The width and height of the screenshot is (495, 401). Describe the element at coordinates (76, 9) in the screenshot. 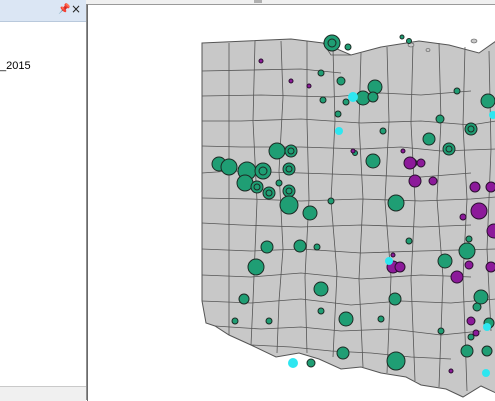

I see `close-icon: ×` at that location.